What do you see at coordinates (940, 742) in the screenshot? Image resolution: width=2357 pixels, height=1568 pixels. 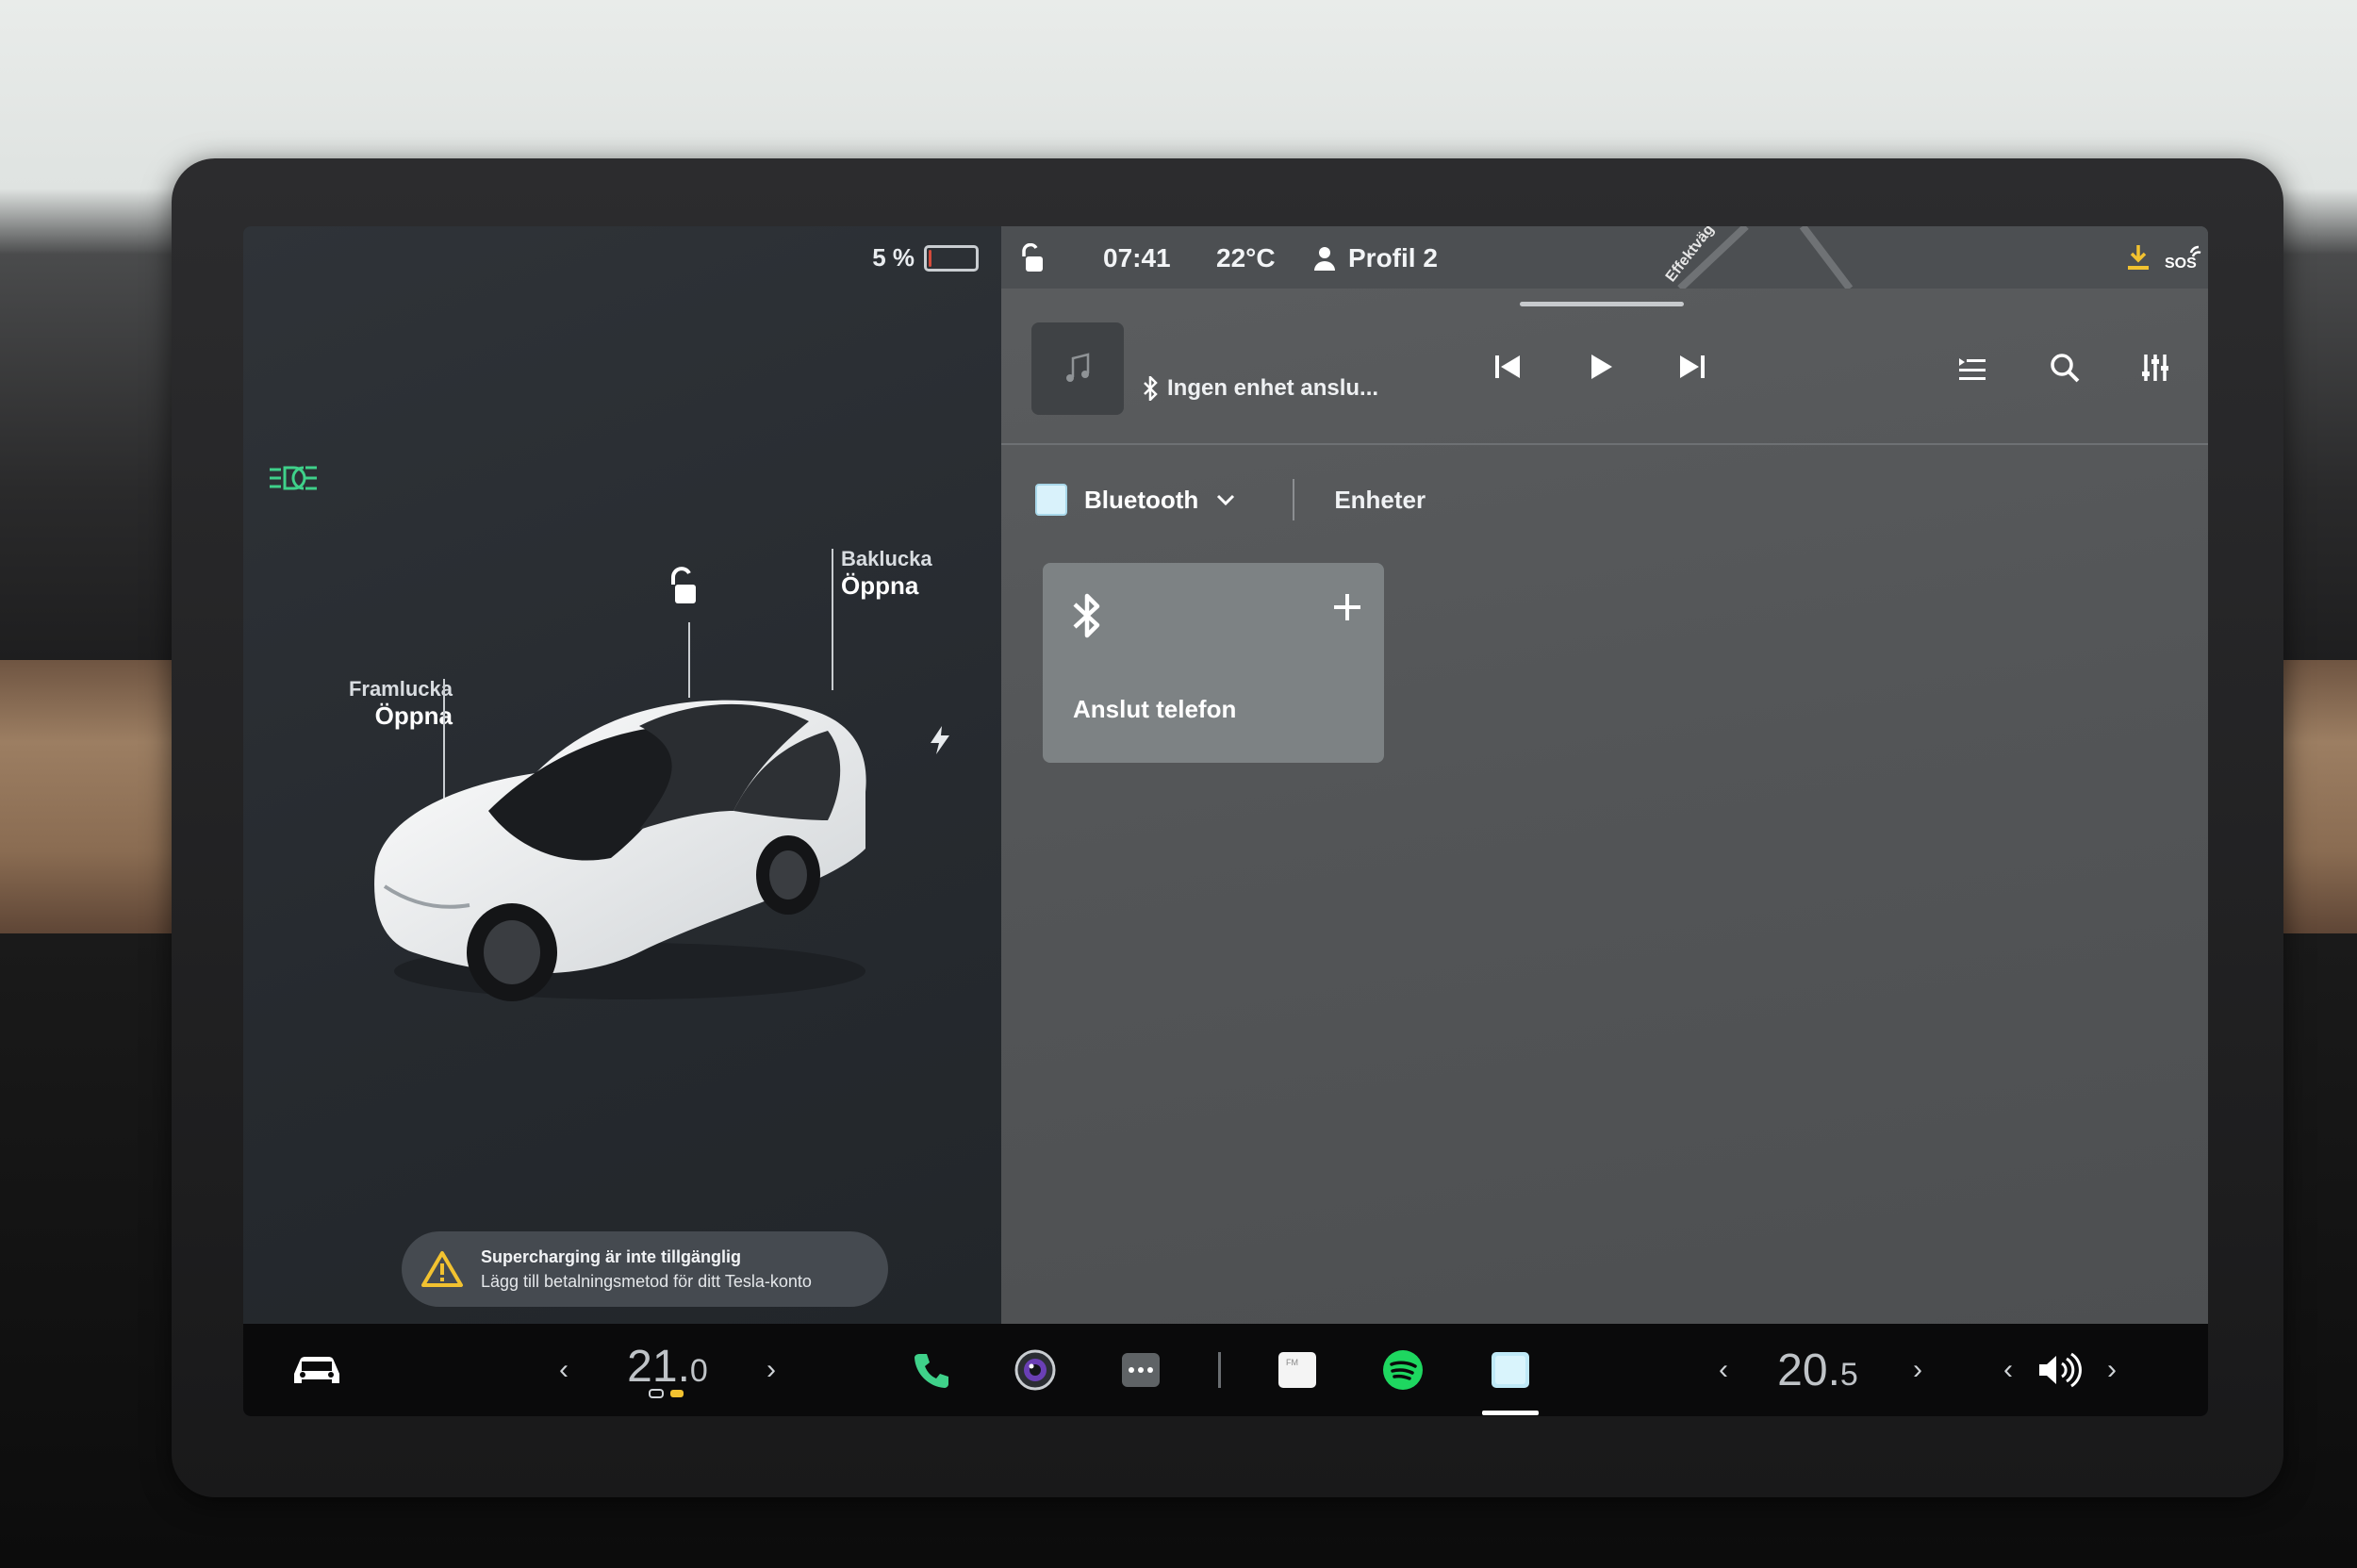 I see `charge-port-icon` at bounding box center [940, 742].